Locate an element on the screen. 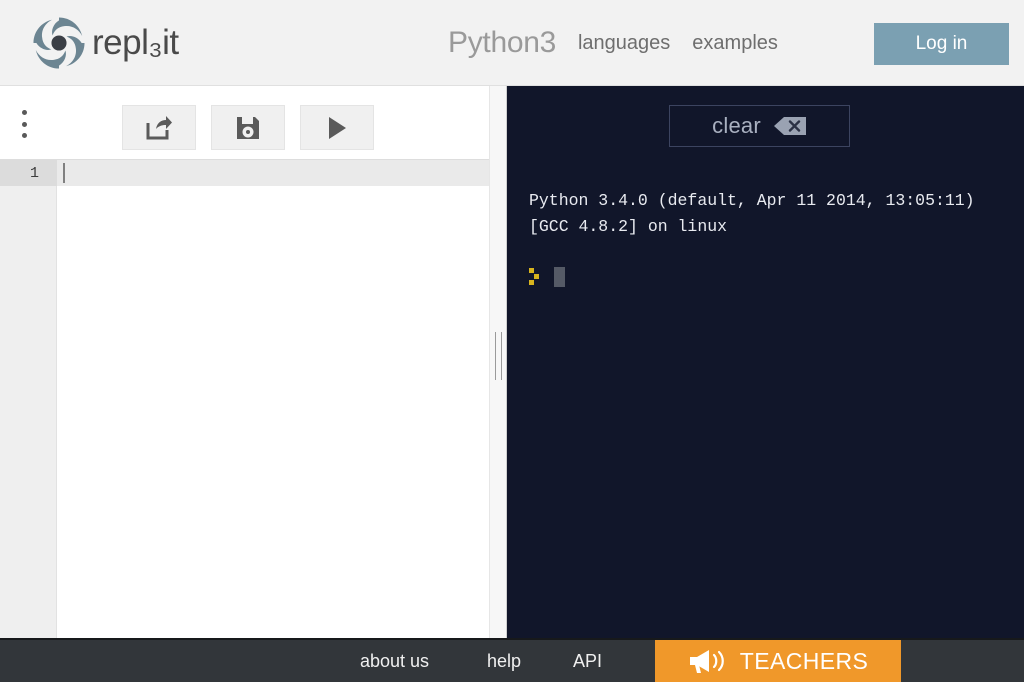  pane-splitter is located at coordinates (498, 362).